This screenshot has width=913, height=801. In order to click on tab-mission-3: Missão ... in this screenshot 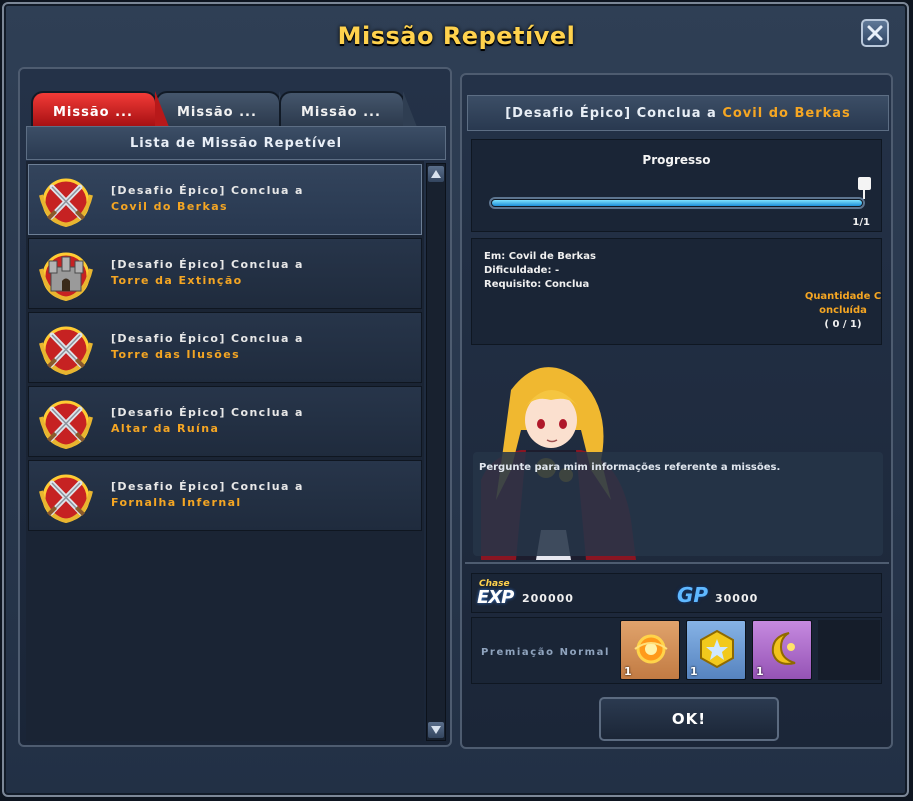, I will do `click(348, 109)`.